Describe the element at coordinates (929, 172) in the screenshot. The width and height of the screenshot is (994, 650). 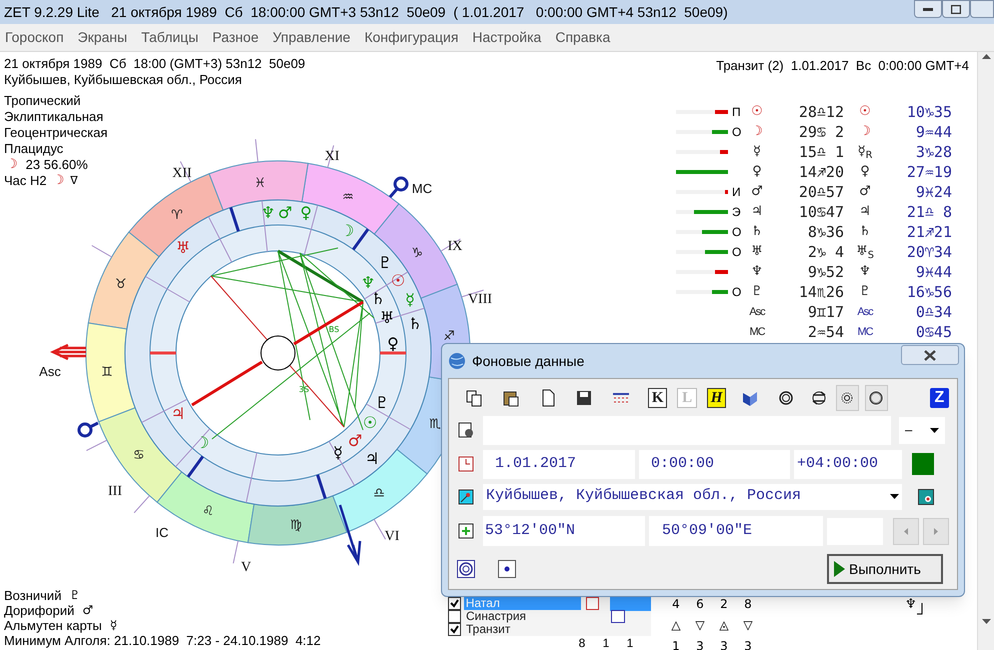
I see `position-text: 27♒19` at that location.